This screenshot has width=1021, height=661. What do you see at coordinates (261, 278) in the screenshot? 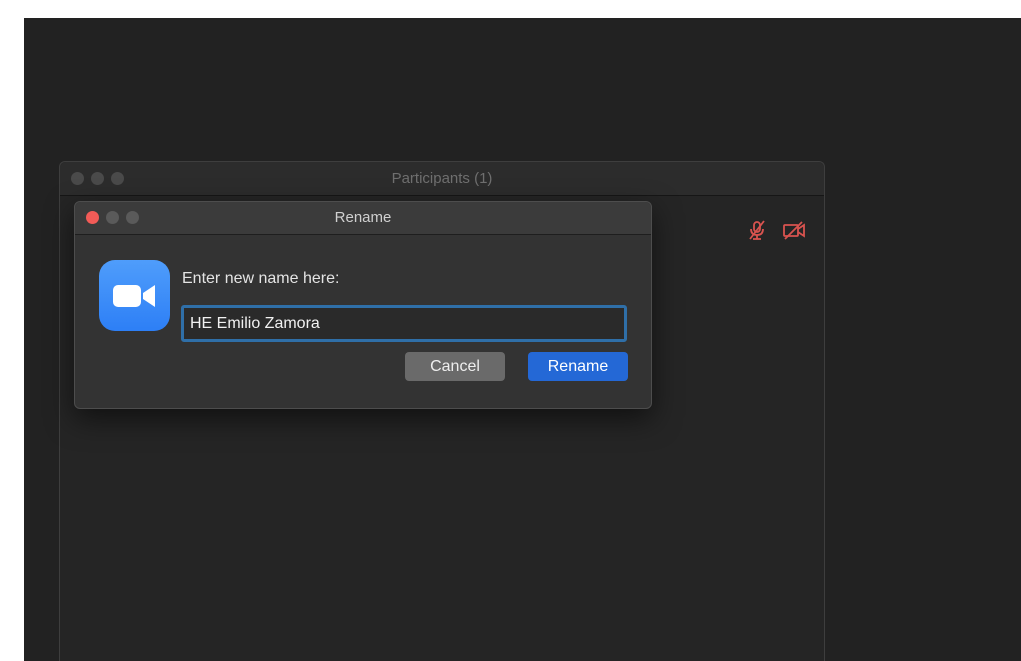
I see `rename-prompt-label: Enter new name here:` at bounding box center [261, 278].